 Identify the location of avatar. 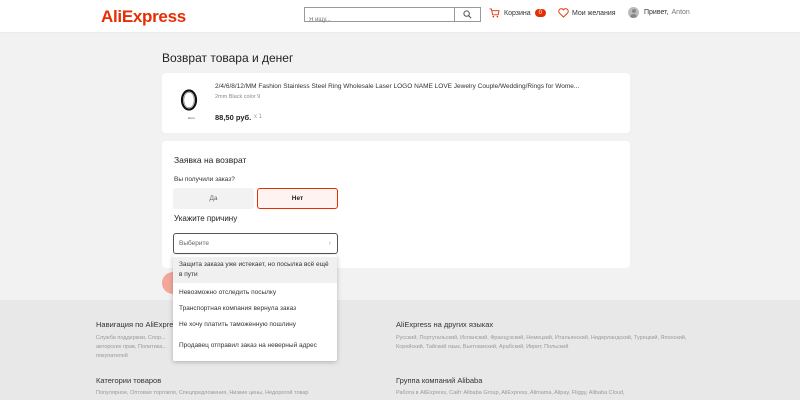
(633, 12).